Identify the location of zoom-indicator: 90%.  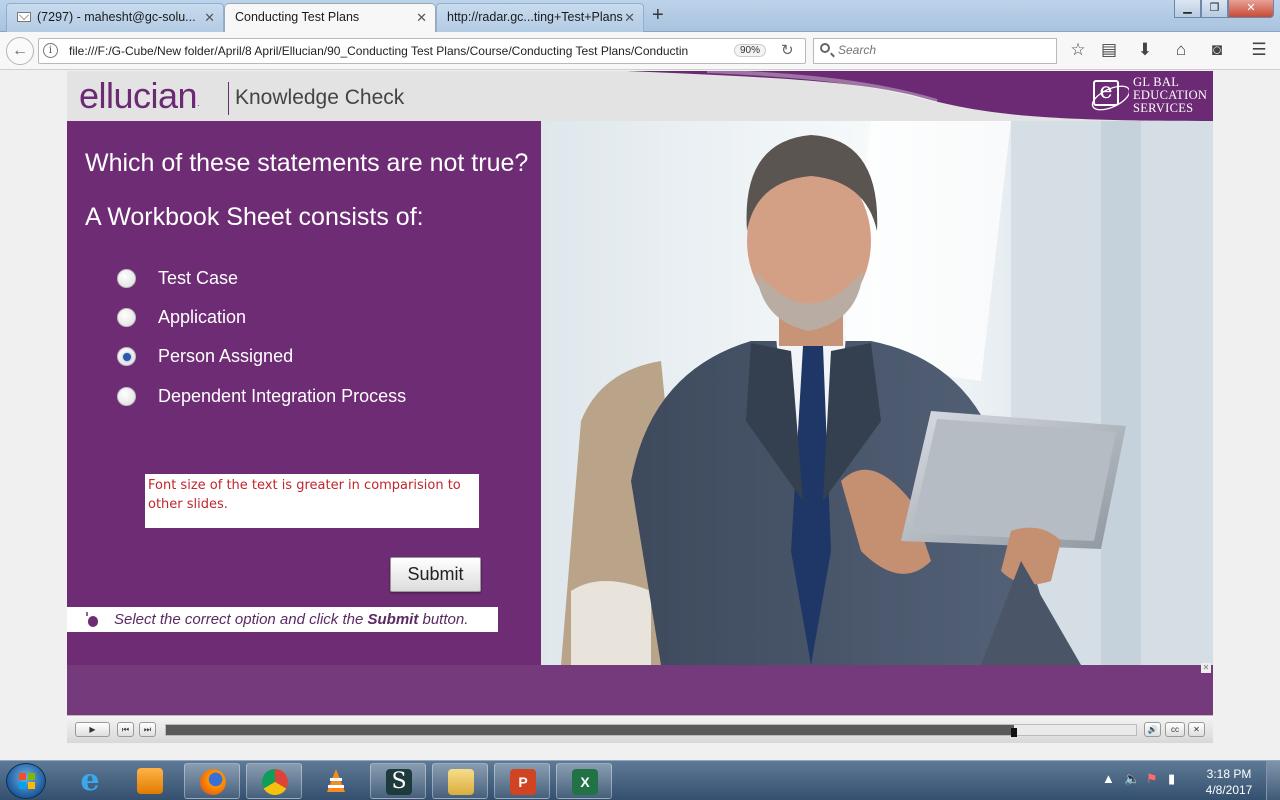
(750, 50).